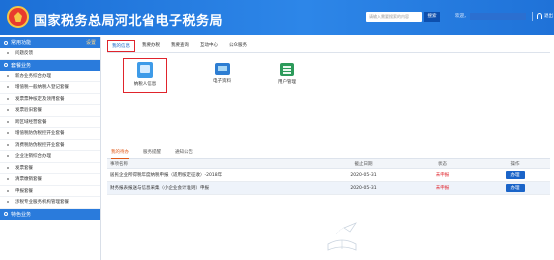 The height and width of the screenshot is (260, 554). What do you see at coordinates (50, 76) in the screenshot?
I see `sidebar-item: 新办业务综合办理` at bounding box center [50, 76].